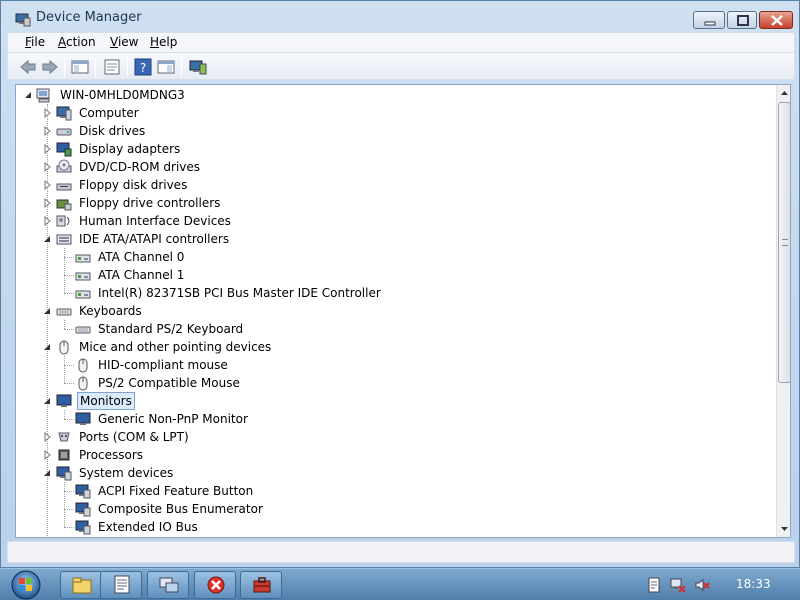 The width and height of the screenshot is (800, 600). What do you see at coordinates (702, 585) in the screenshot?
I see `volume-muted-icon` at bounding box center [702, 585].